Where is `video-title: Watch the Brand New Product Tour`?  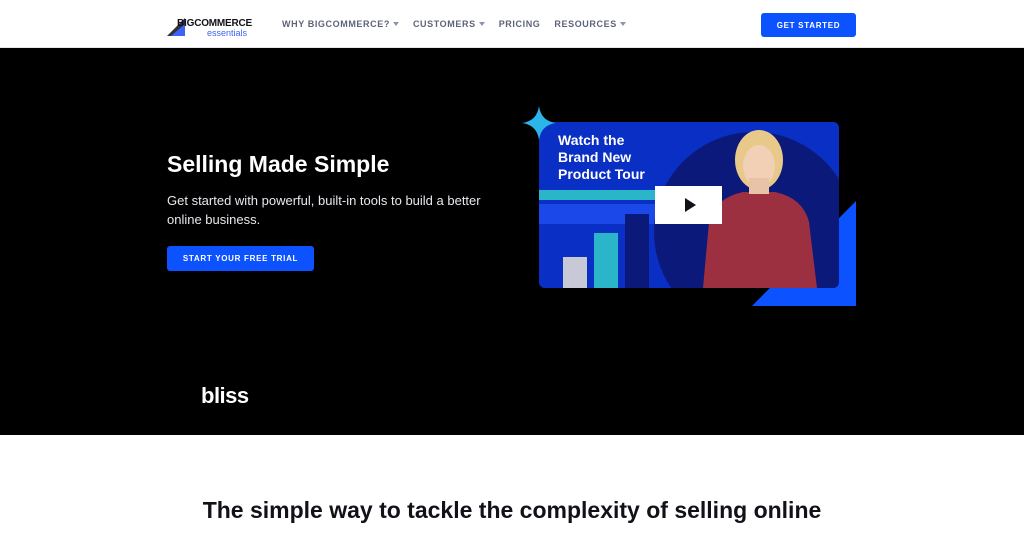
video-title: Watch the Brand New Product Tour is located at coordinates (601, 157).